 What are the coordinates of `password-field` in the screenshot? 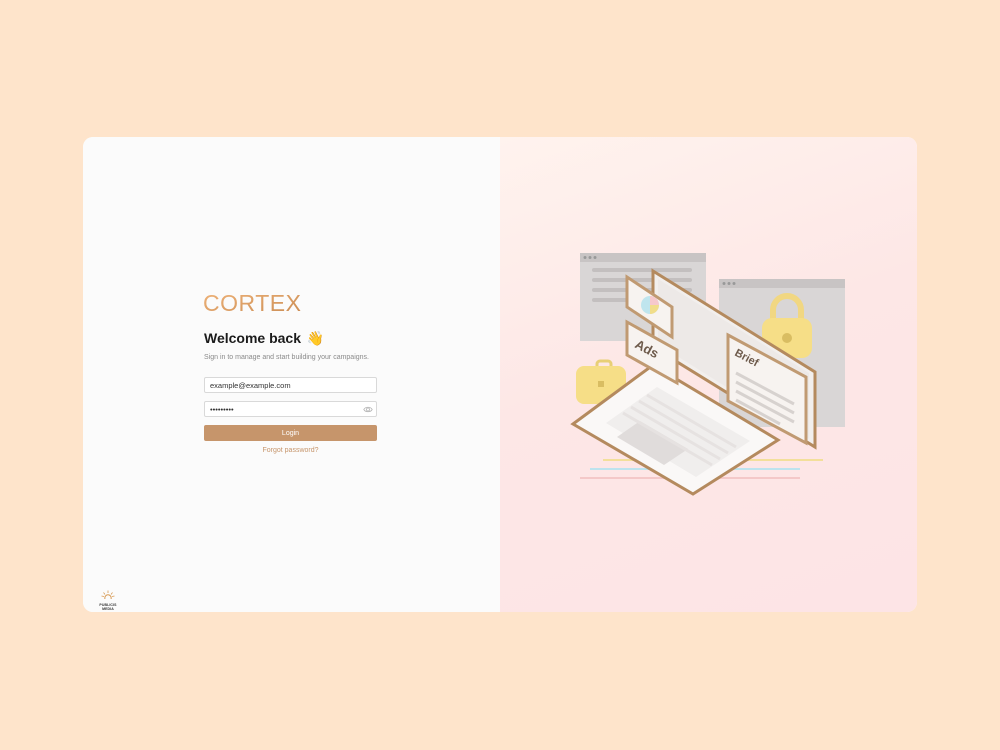 It's located at (290, 409).